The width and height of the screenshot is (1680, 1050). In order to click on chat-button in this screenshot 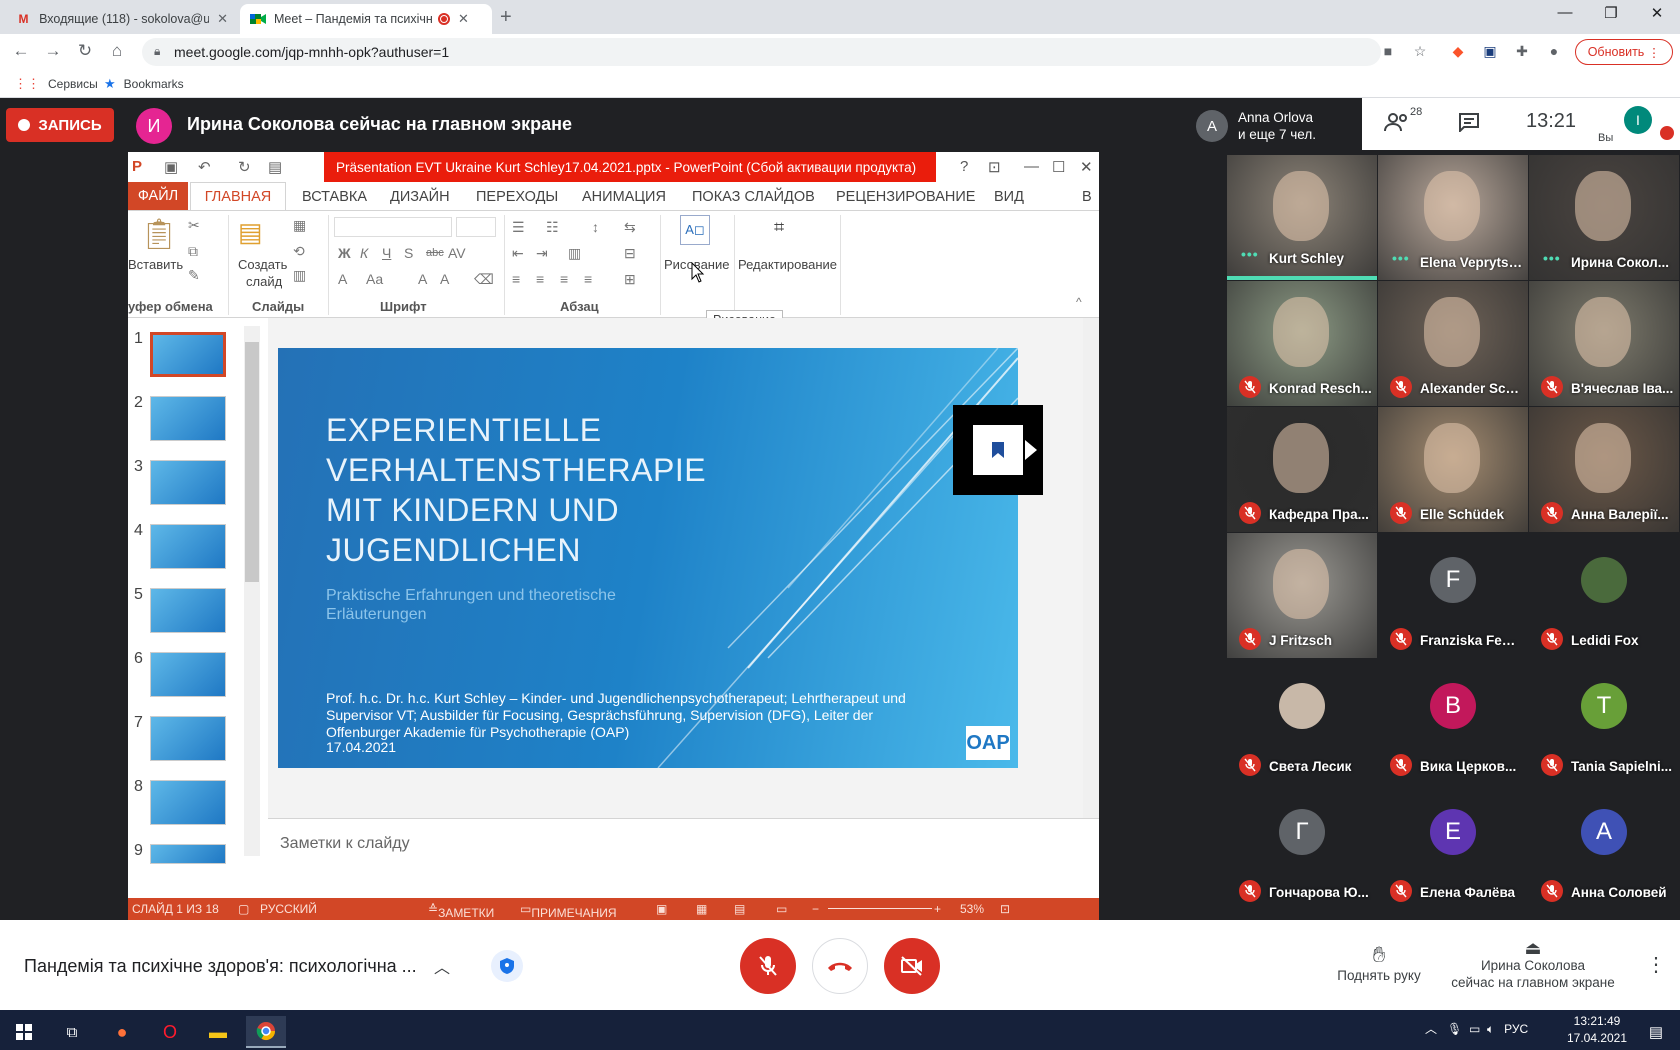, I will do `click(1469, 124)`.